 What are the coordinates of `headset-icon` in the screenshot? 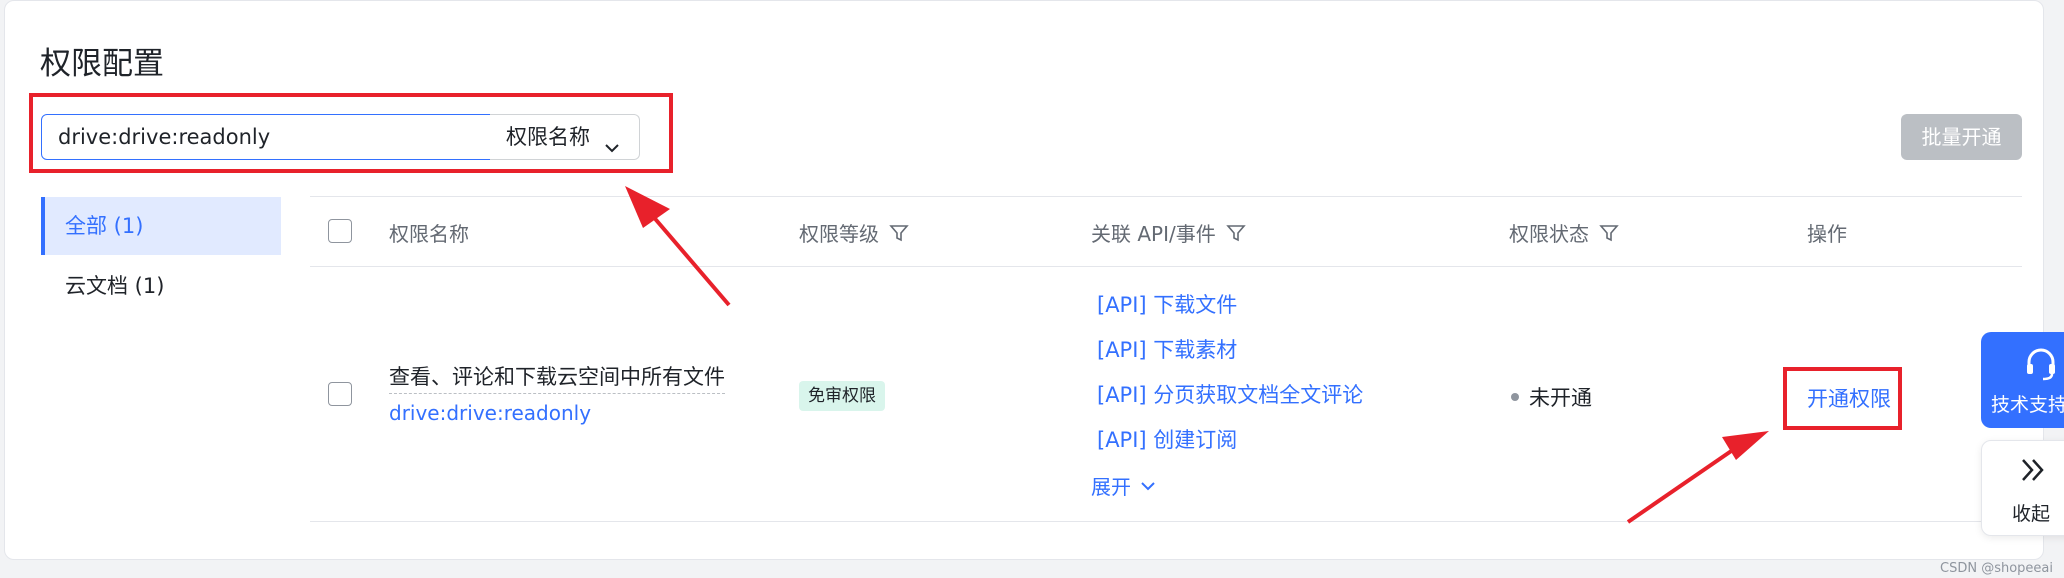 It's located at (2041, 364).